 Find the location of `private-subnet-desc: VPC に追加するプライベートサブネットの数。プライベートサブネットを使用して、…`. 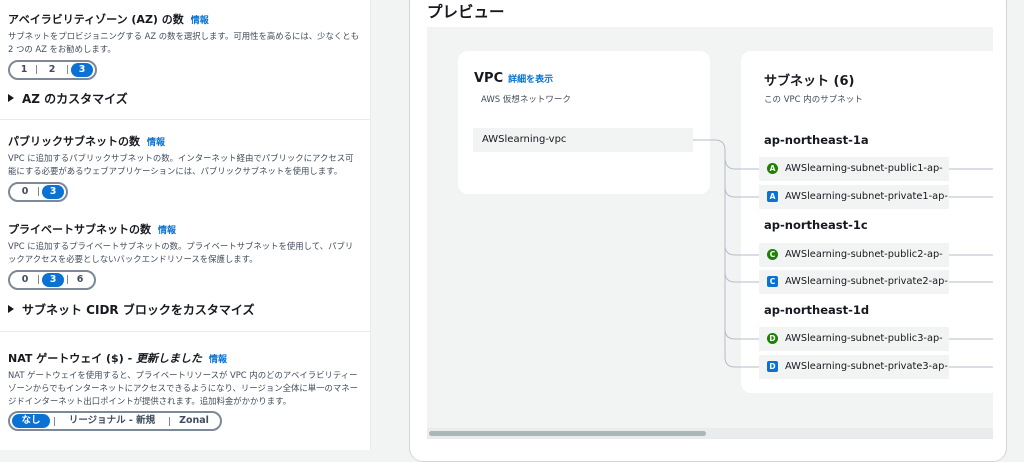

private-subnet-desc: VPC に追加するプライベートサブネットの数。プライベートサブネットを使用して、… is located at coordinates (181, 252).